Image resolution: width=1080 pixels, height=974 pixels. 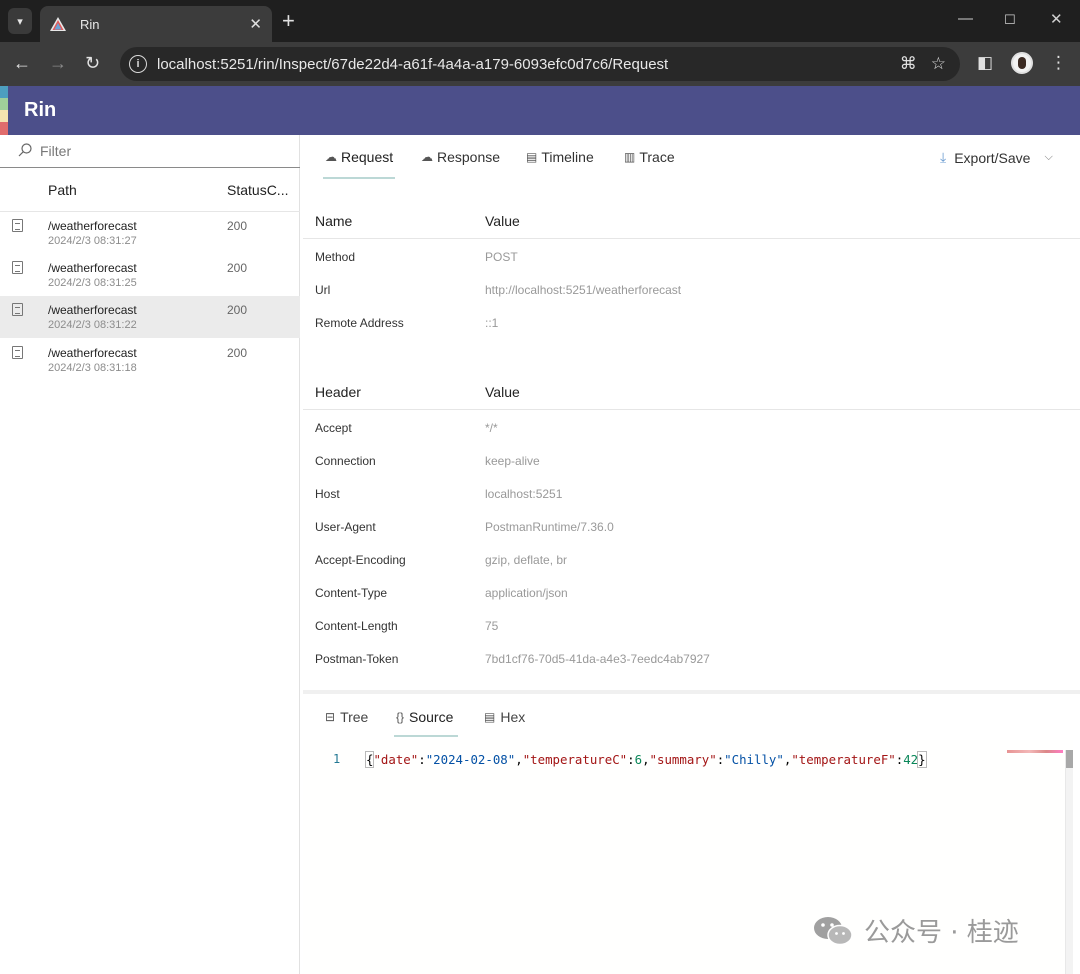 What do you see at coordinates (138, 64) in the screenshot?
I see `site-info-icon: i` at bounding box center [138, 64].